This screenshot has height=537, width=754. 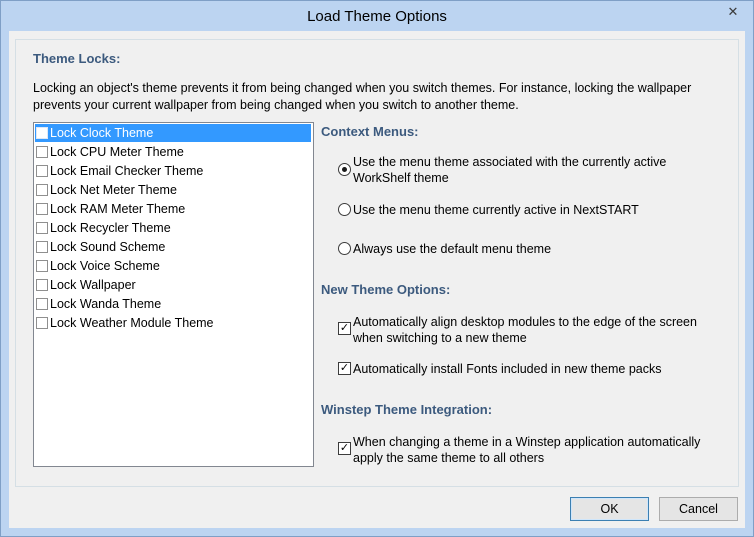 What do you see at coordinates (609, 509) in the screenshot?
I see `ok-button: OK` at bounding box center [609, 509].